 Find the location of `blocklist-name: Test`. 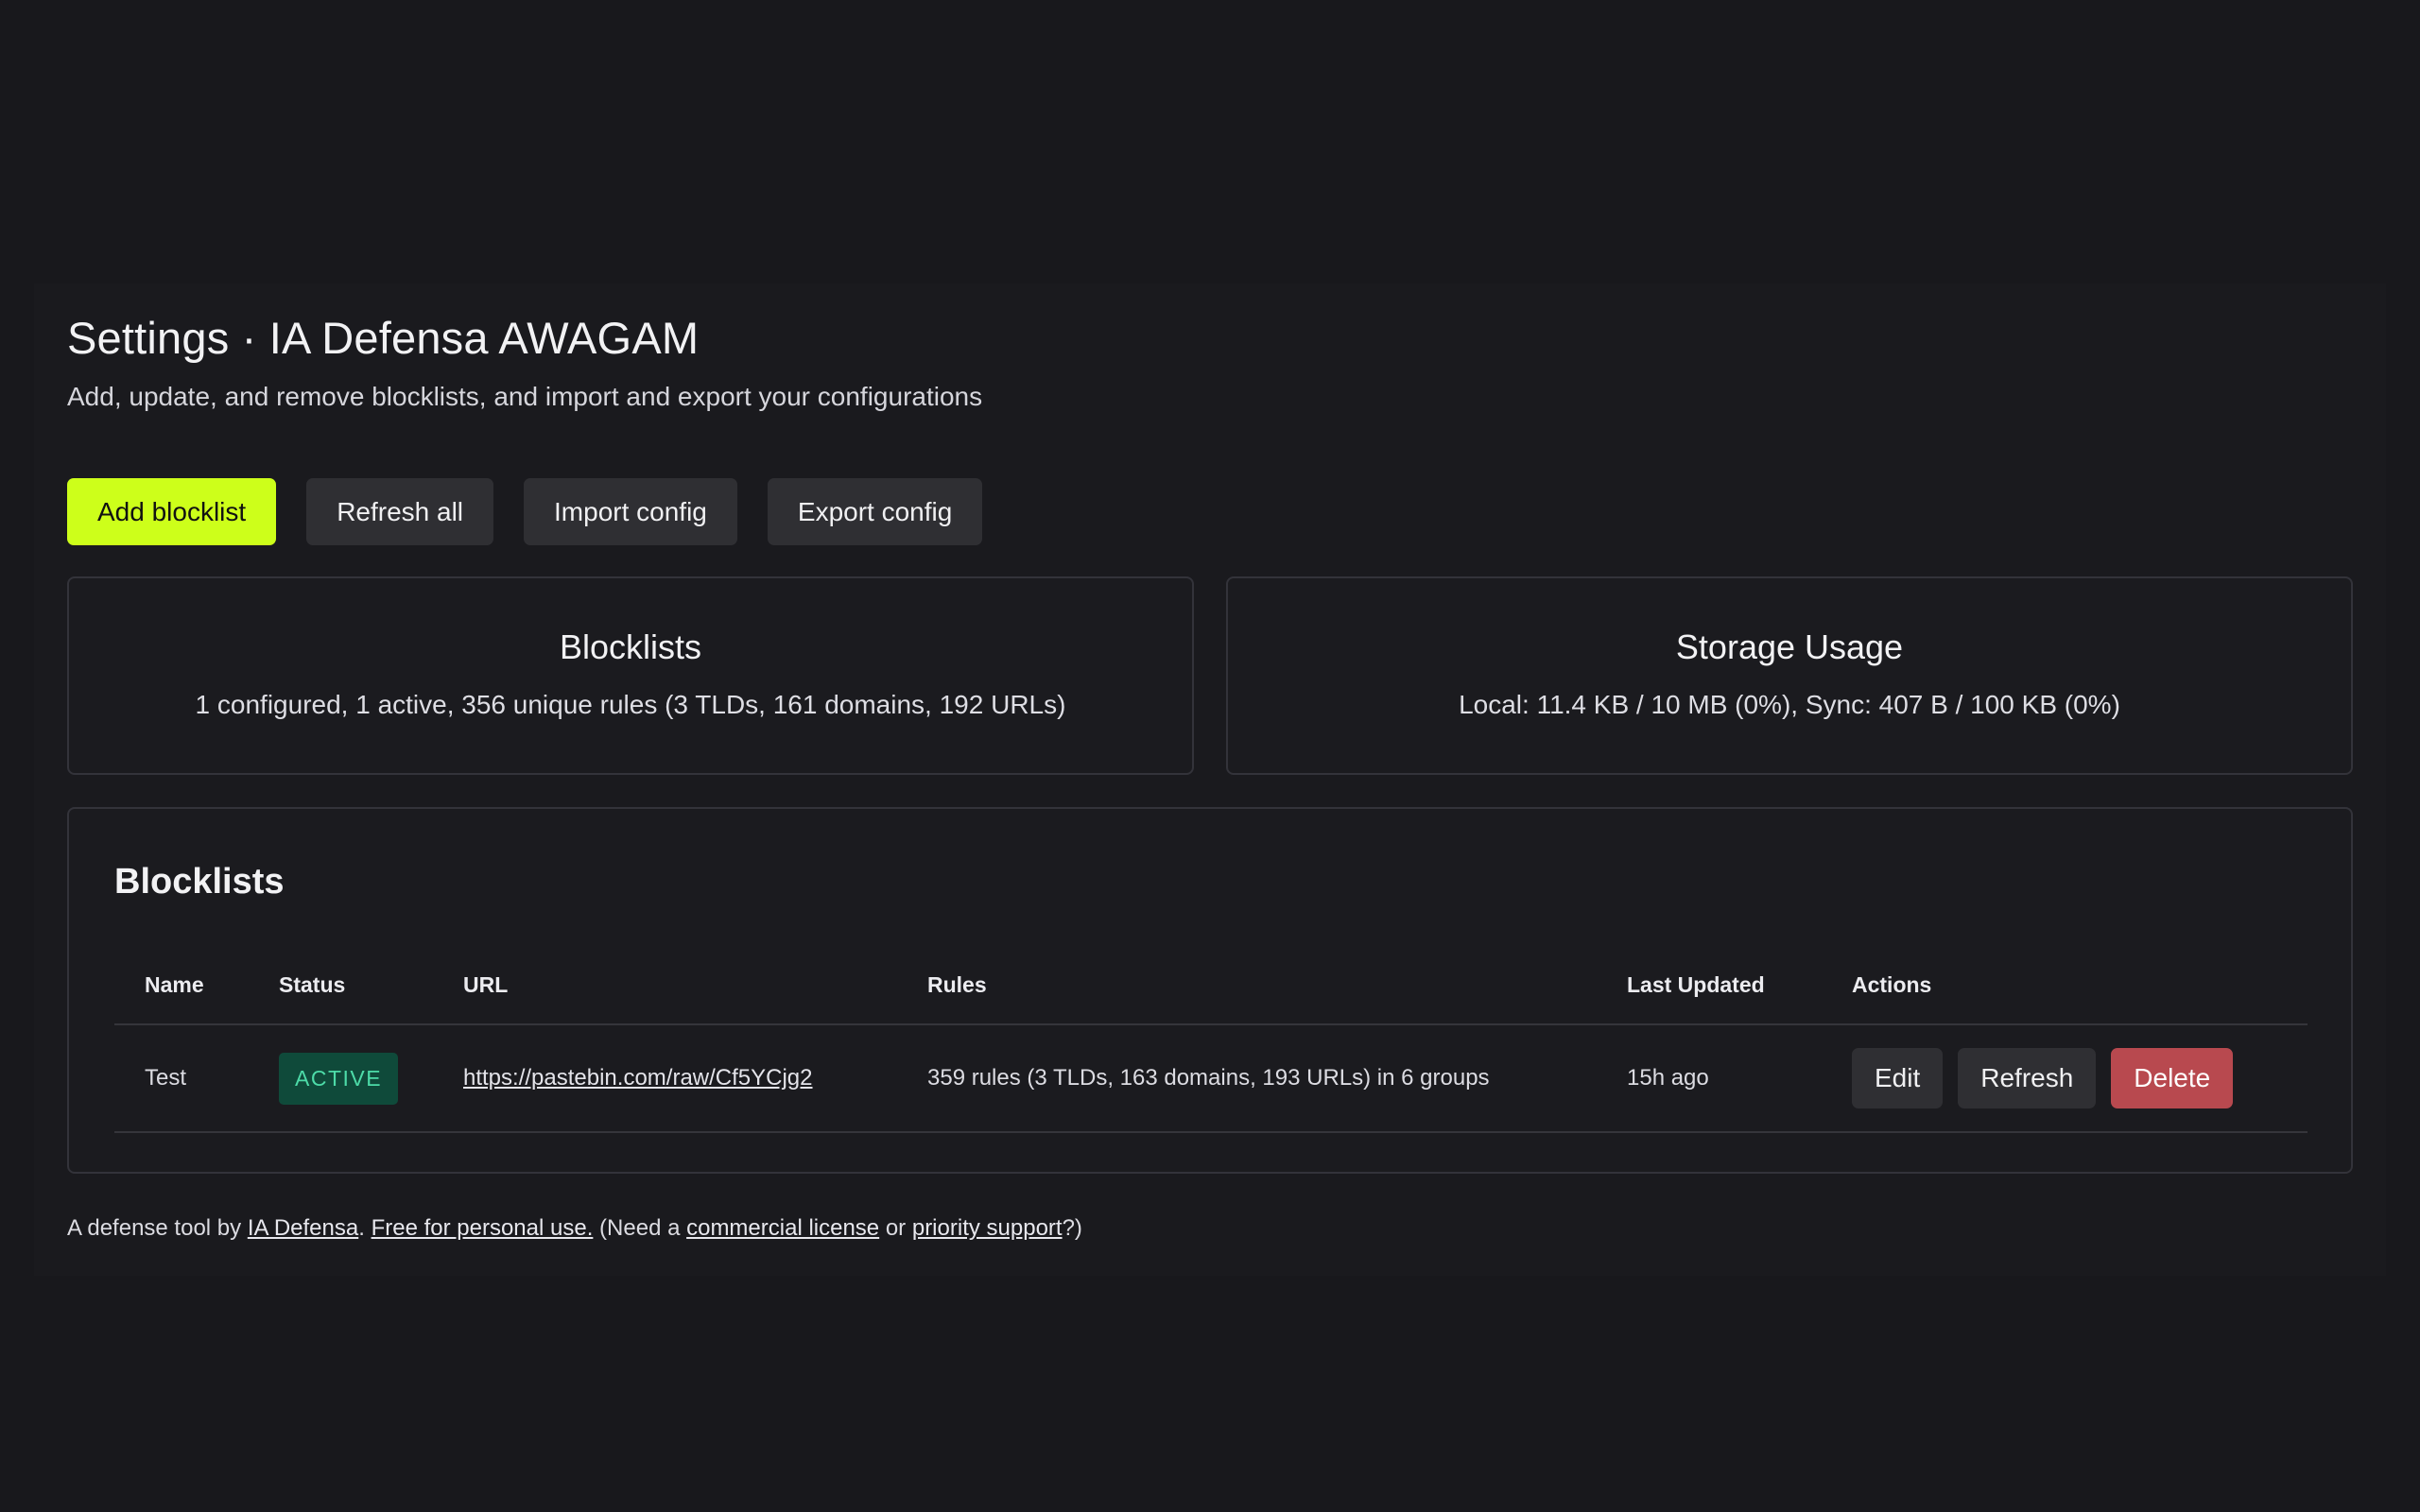

blocklist-name: Test is located at coordinates (181, 1078).